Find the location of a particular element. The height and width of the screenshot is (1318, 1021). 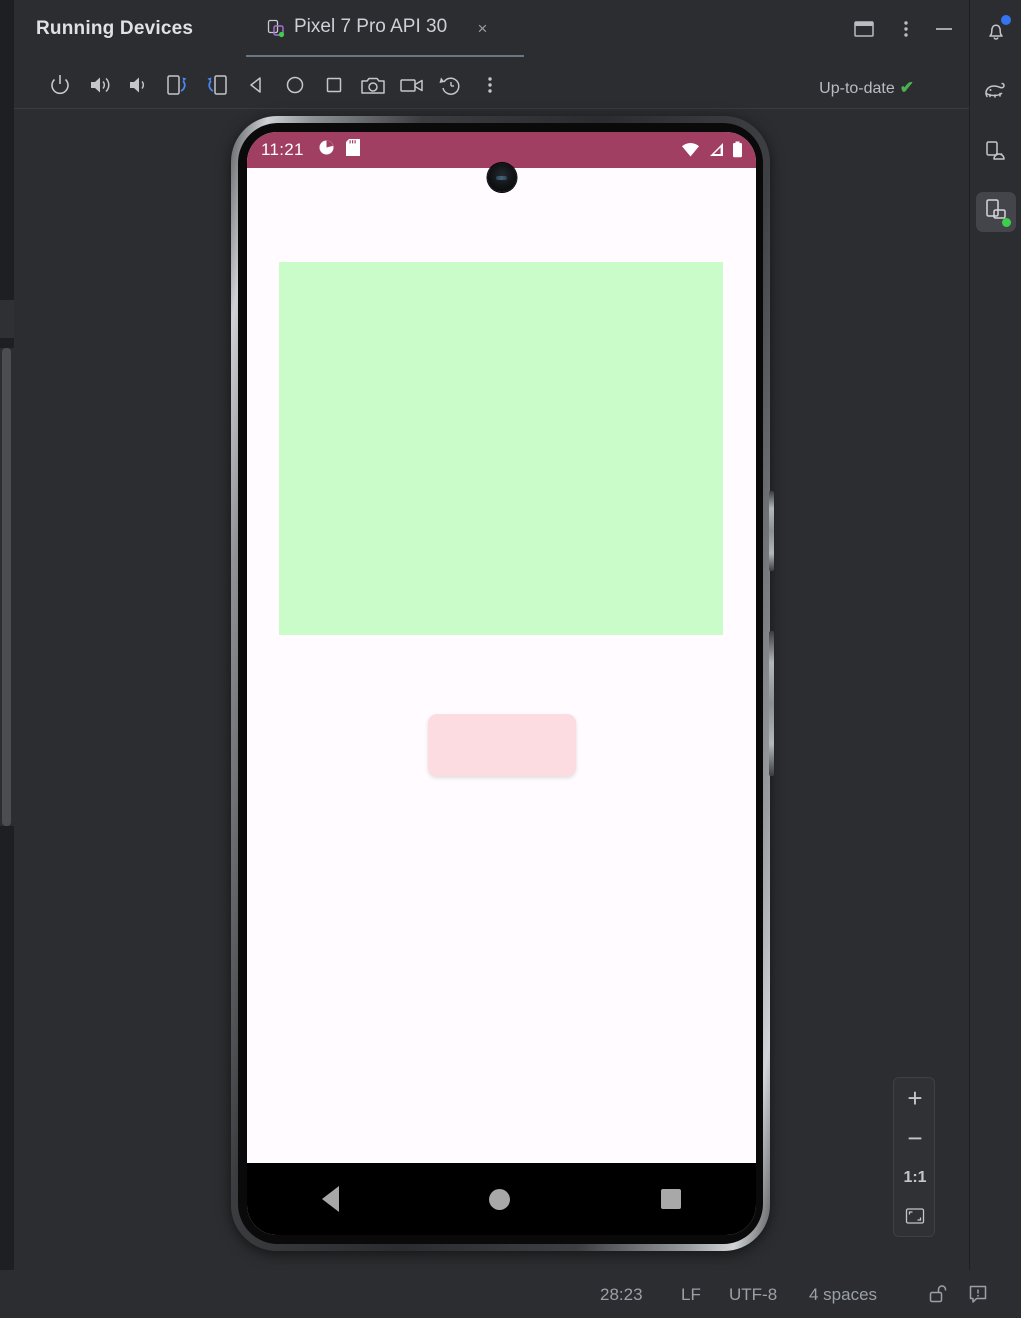

minimize-button is located at coordinates (944, 29).